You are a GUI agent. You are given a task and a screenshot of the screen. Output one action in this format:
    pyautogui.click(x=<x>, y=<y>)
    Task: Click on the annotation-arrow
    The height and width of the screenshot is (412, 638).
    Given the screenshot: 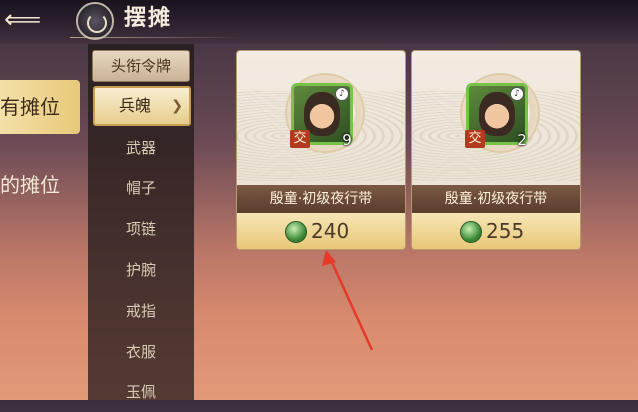 What is the action you would take?
    pyautogui.click(x=348, y=300)
    